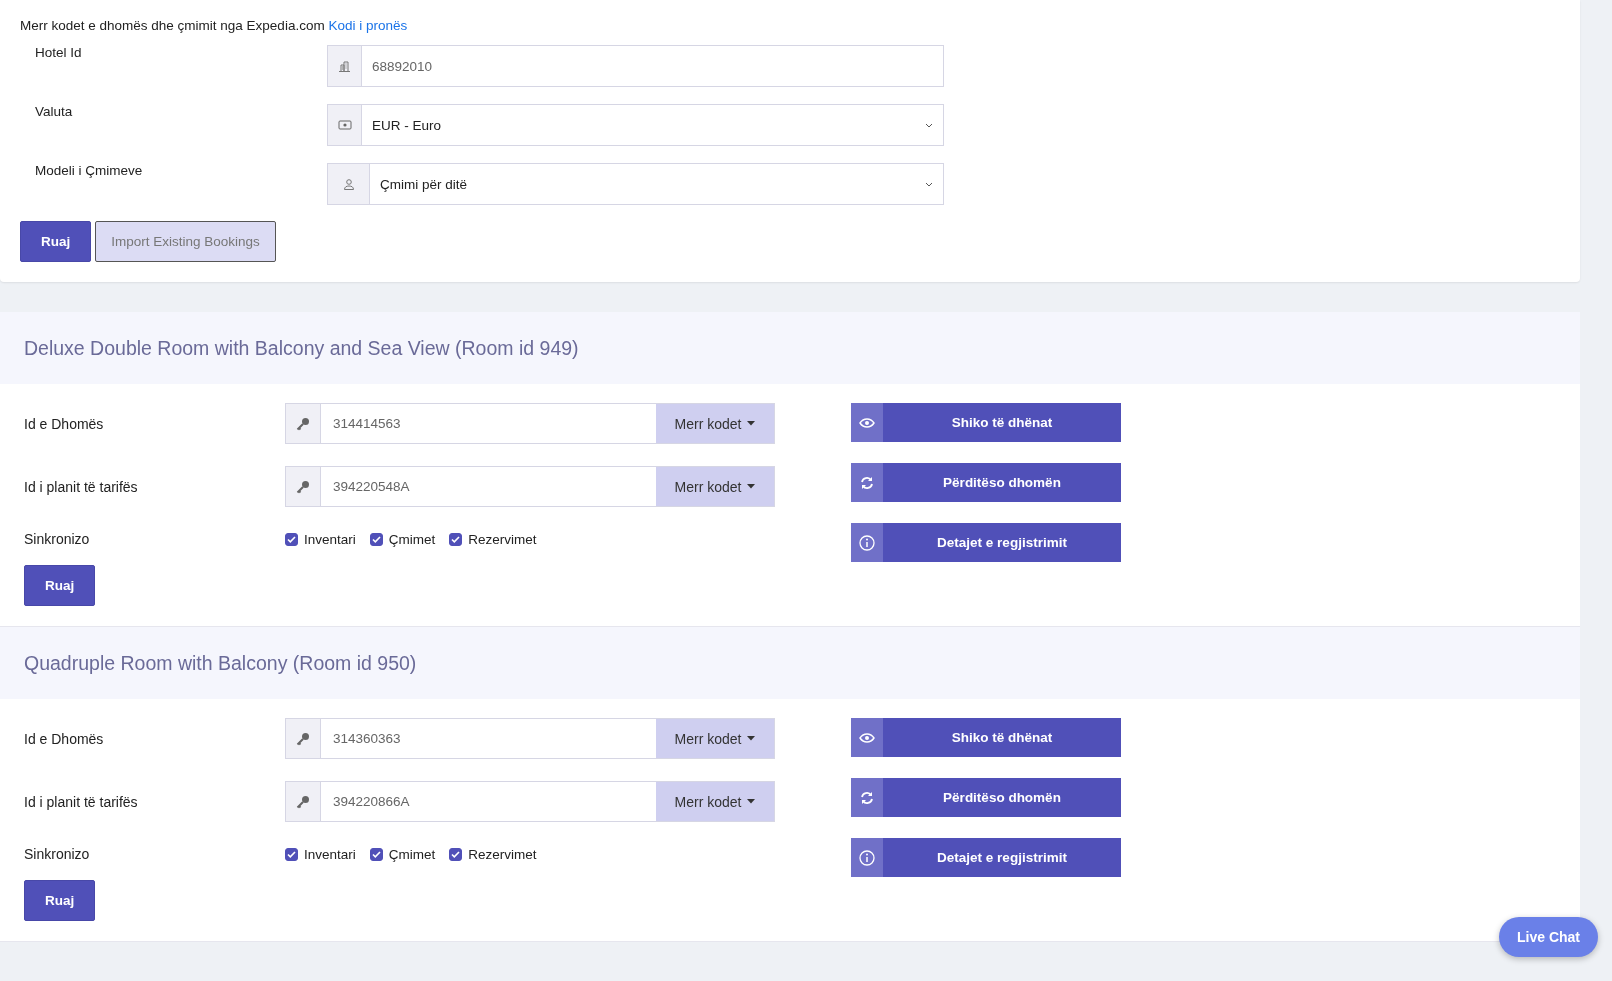 The height and width of the screenshot is (981, 1612). What do you see at coordinates (344, 66) in the screenshot?
I see `building-icon` at bounding box center [344, 66].